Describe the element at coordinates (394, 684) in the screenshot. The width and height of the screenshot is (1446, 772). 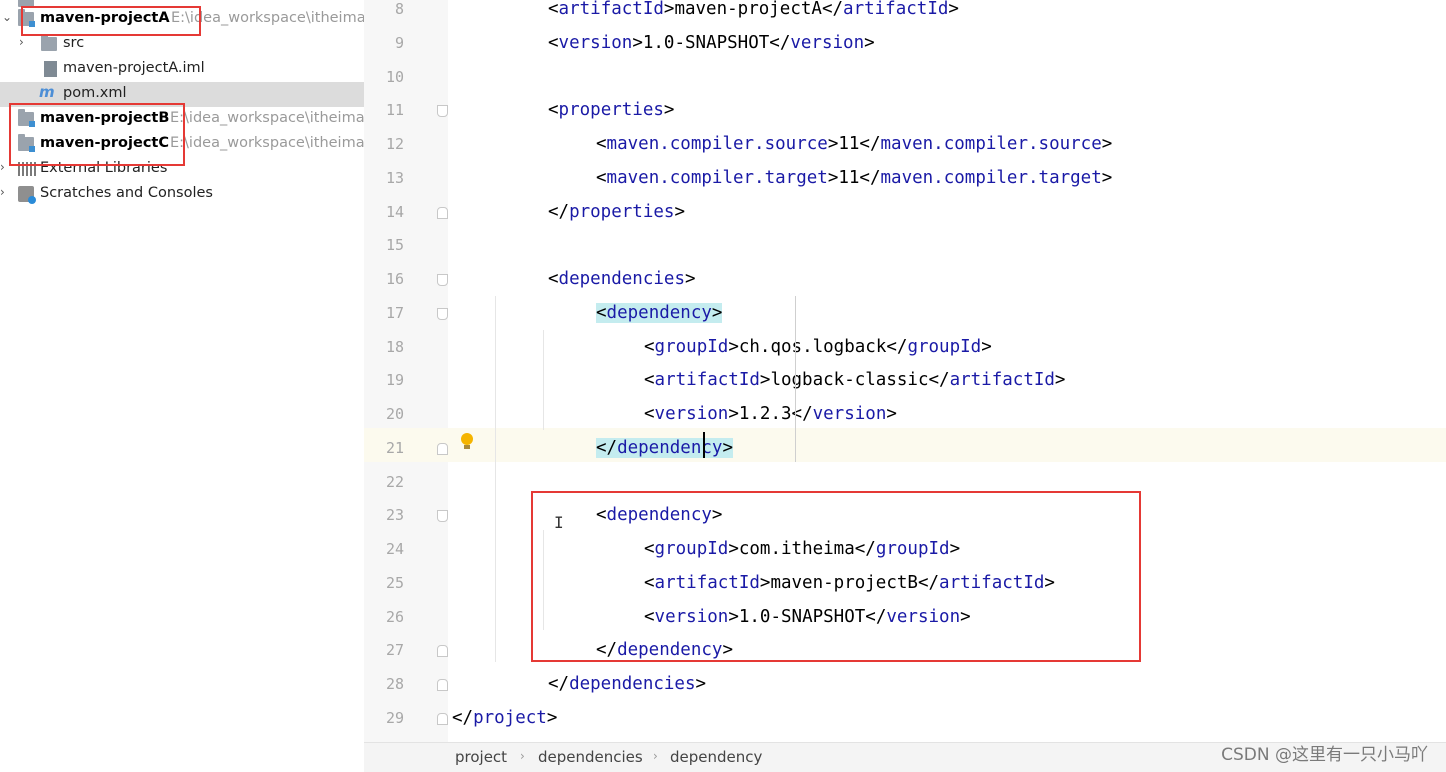
I see `line-number: 28` at that location.